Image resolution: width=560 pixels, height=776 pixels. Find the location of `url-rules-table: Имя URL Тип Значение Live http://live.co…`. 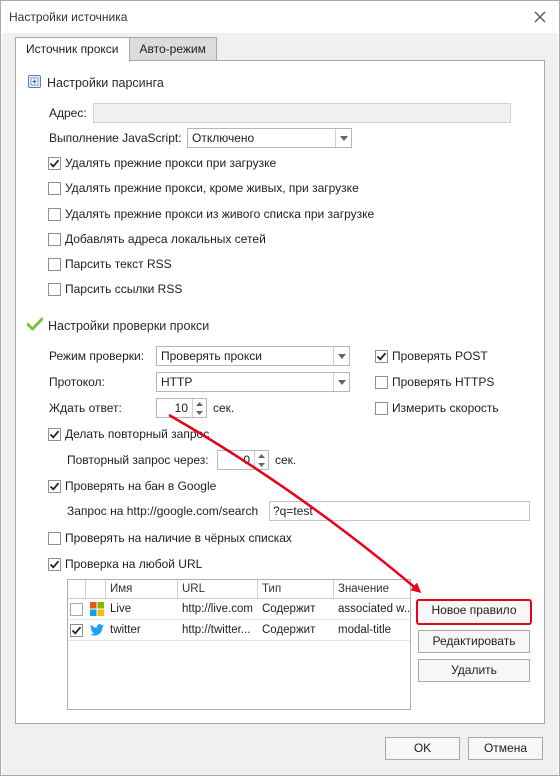

url-rules-table: Имя URL Тип Значение Live http://live.co… is located at coordinates (239, 644).